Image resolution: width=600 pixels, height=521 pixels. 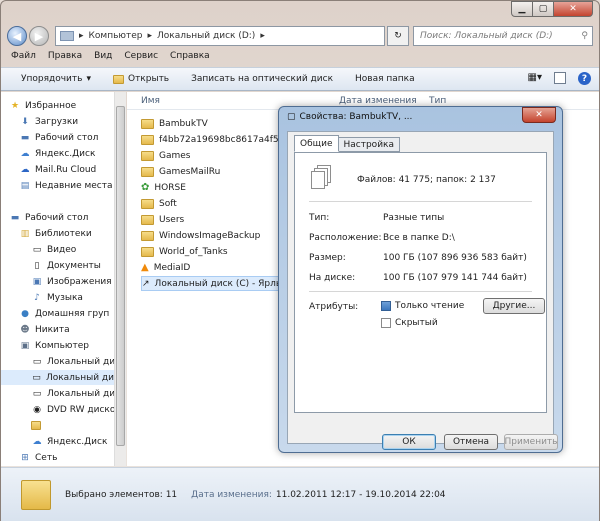 I want to click on nav-folder-unnamed, so click(x=36, y=425).